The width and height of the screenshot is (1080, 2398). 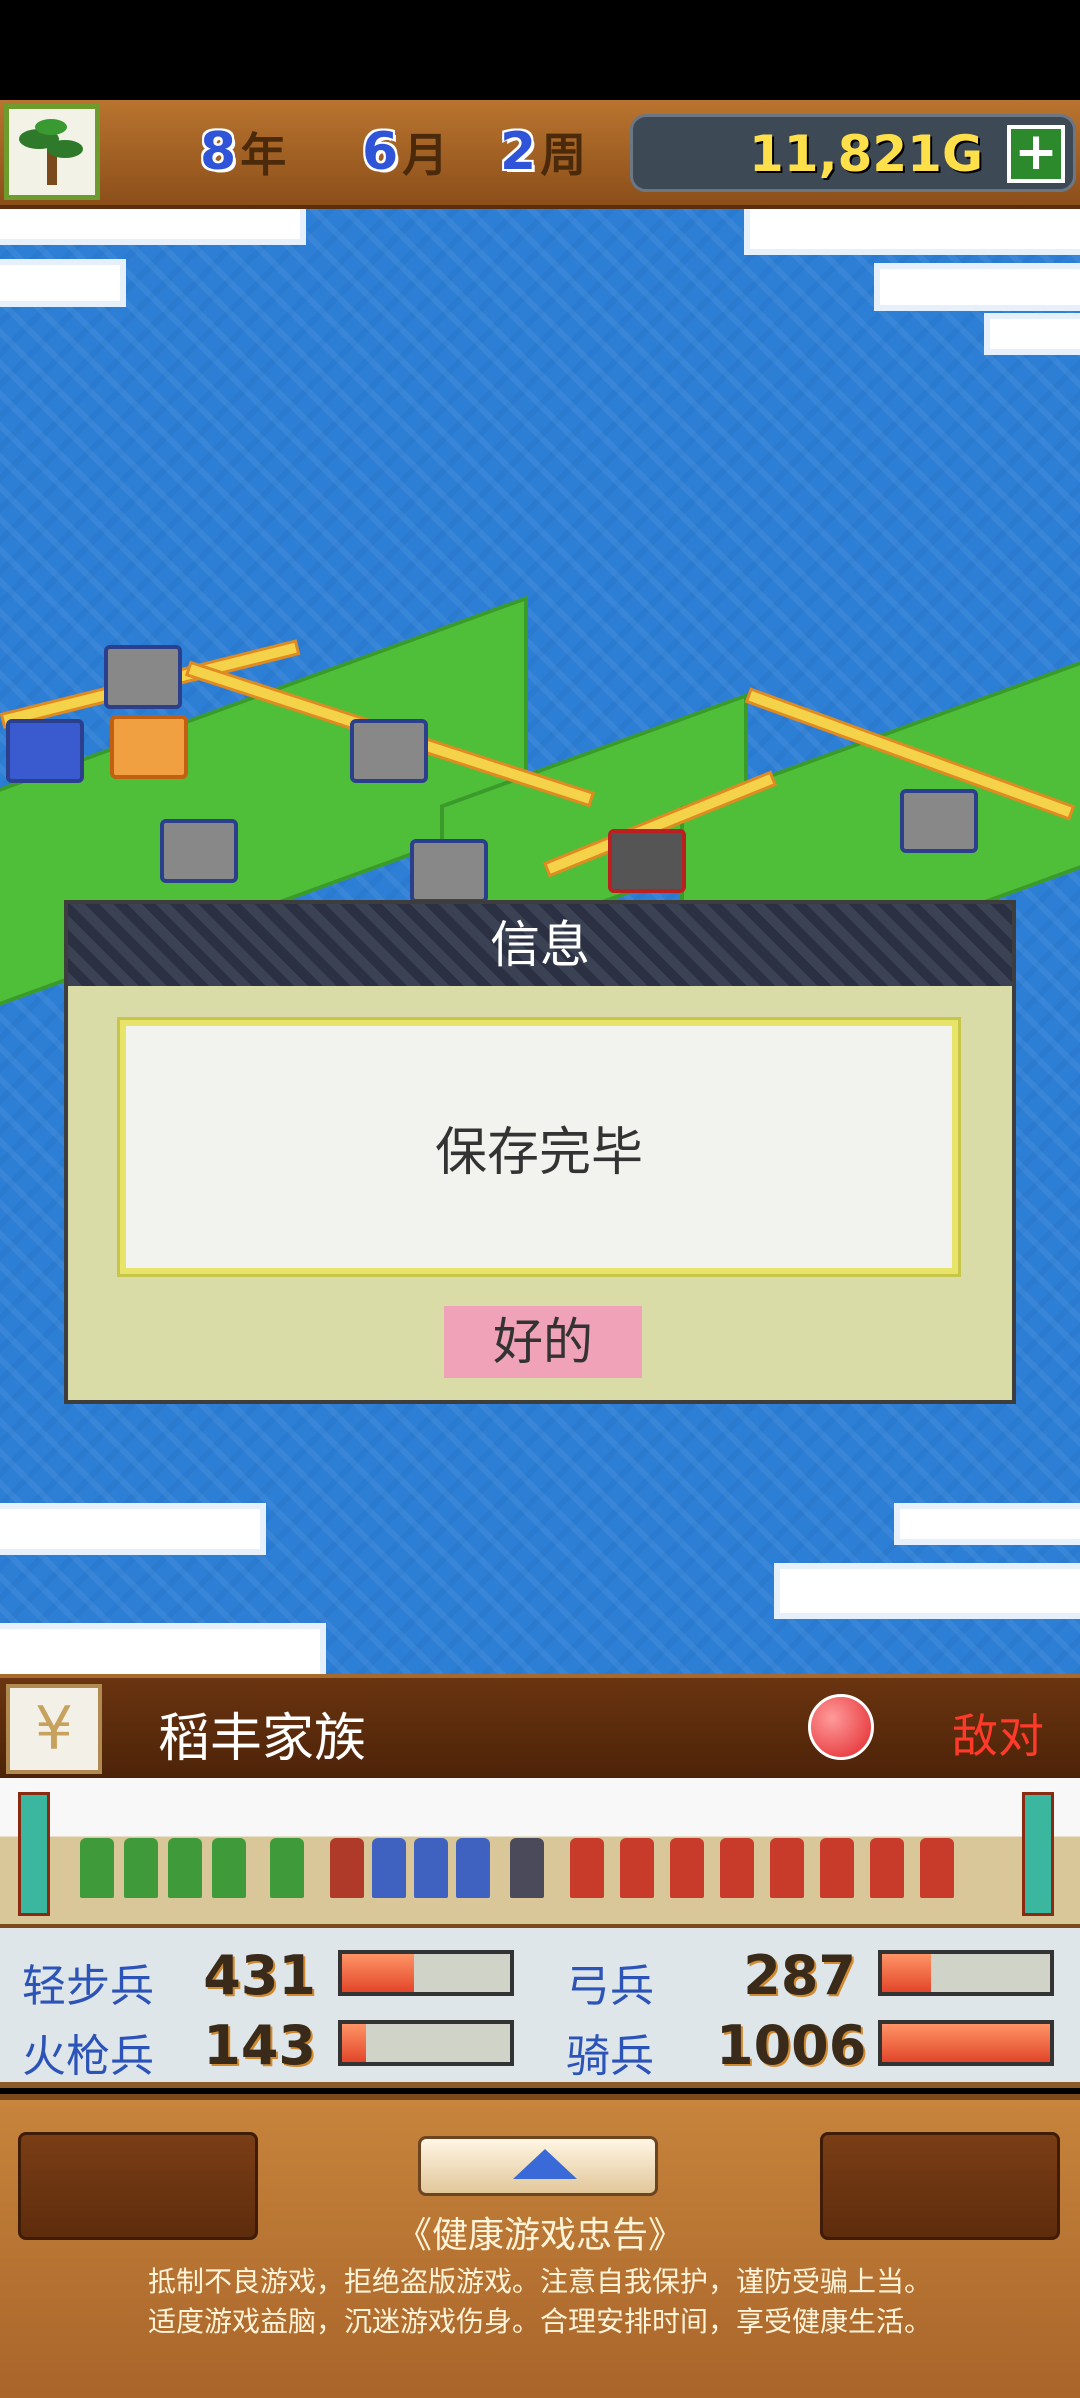 I want to click on troop-stats: 轻步兵 431 弓兵 287 火枪兵 143 骑兵 1006, so click(x=540, y=2008).